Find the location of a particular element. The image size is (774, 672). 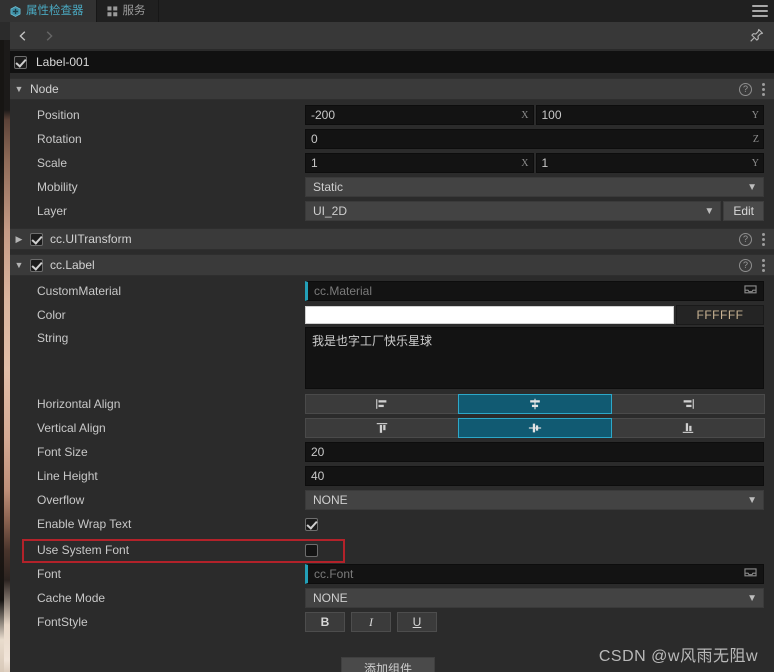

row-label: Layer is located at coordinates (52, 211).